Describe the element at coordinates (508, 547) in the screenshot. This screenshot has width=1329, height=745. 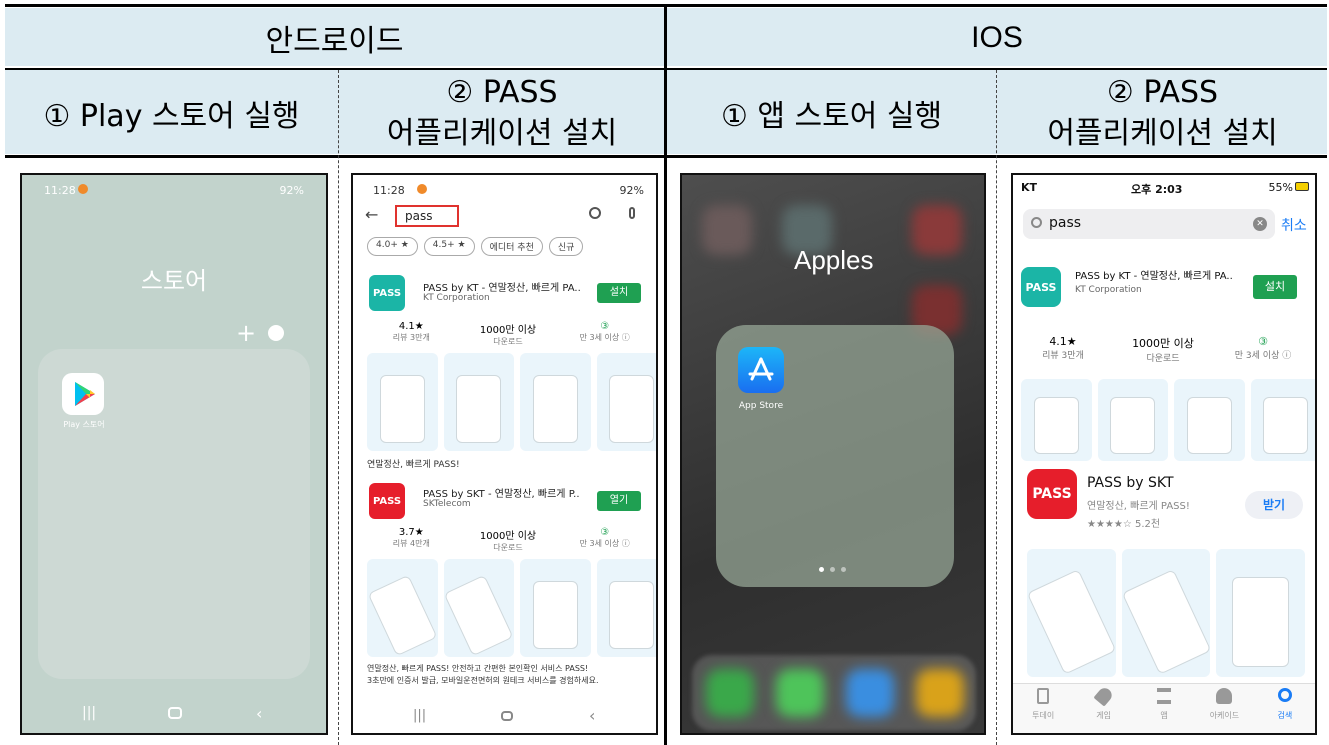
I see `app2-downloads-sub: 다운로드` at that location.